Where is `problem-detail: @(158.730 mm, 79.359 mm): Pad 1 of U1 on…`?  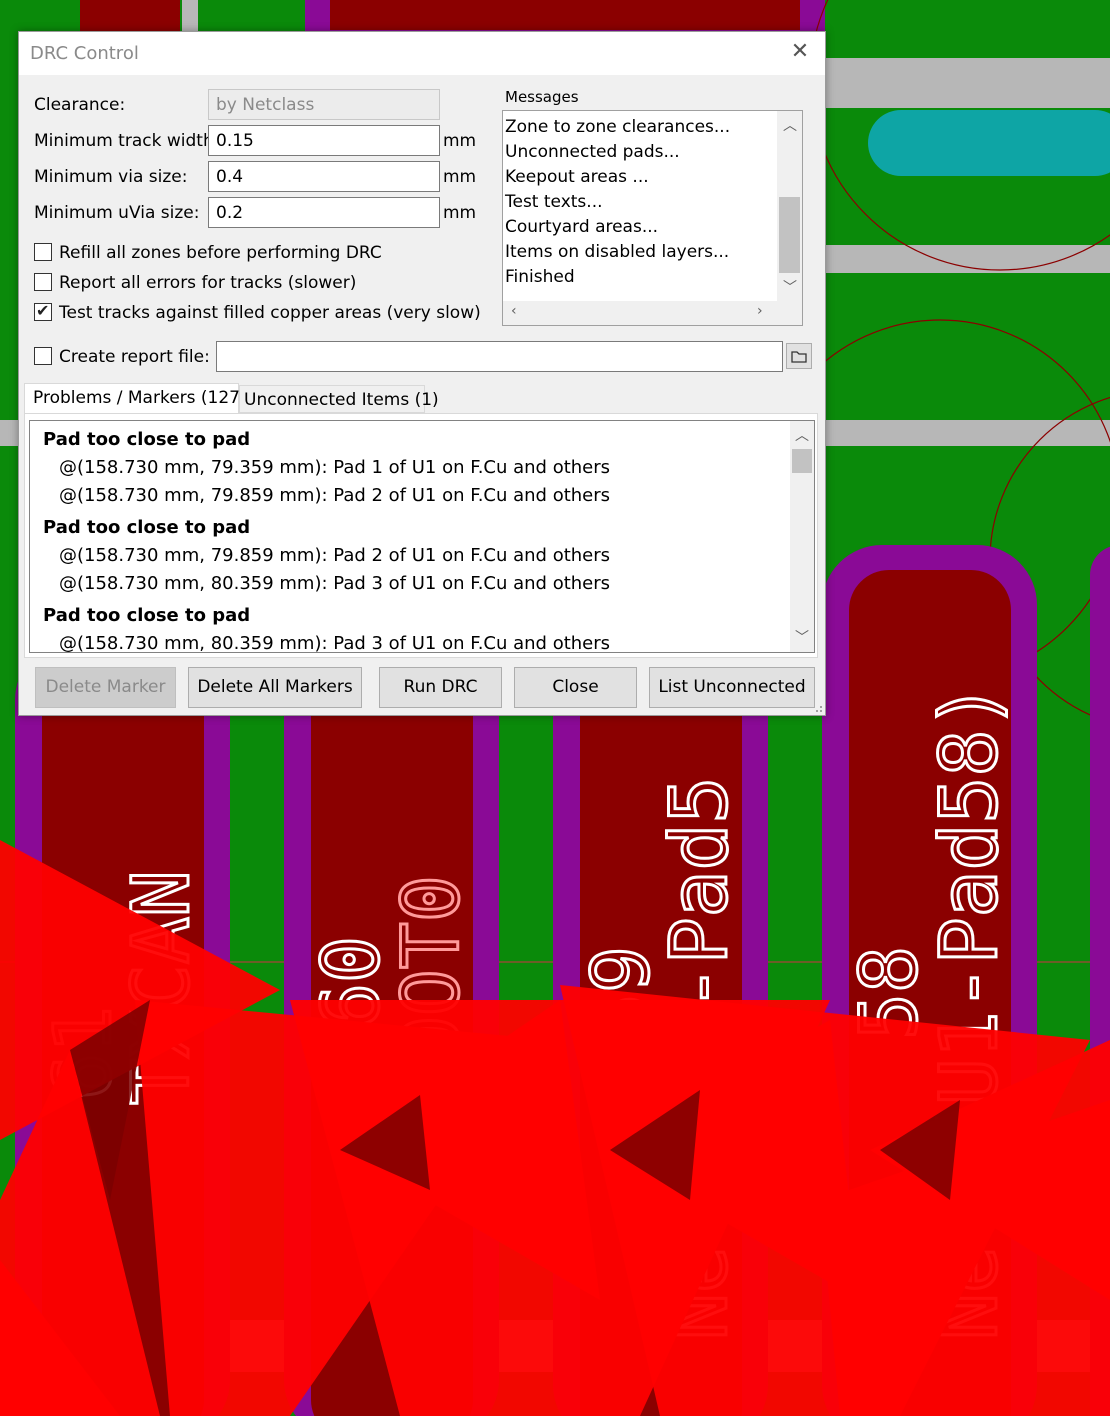 problem-detail: @(158.730 mm, 79.359 mm): Pad 1 of U1 on… is located at coordinates (334, 467).